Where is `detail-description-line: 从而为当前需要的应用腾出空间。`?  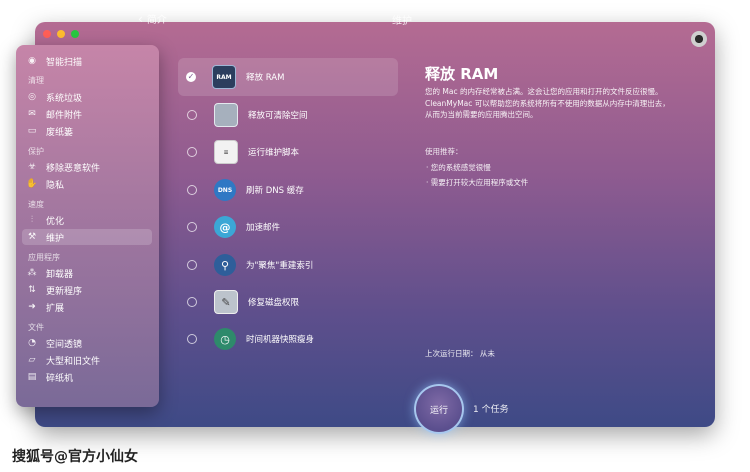 detail-description-line: 从而为当前需要的应用腾出空间。 is located at coordinates (481, 114).